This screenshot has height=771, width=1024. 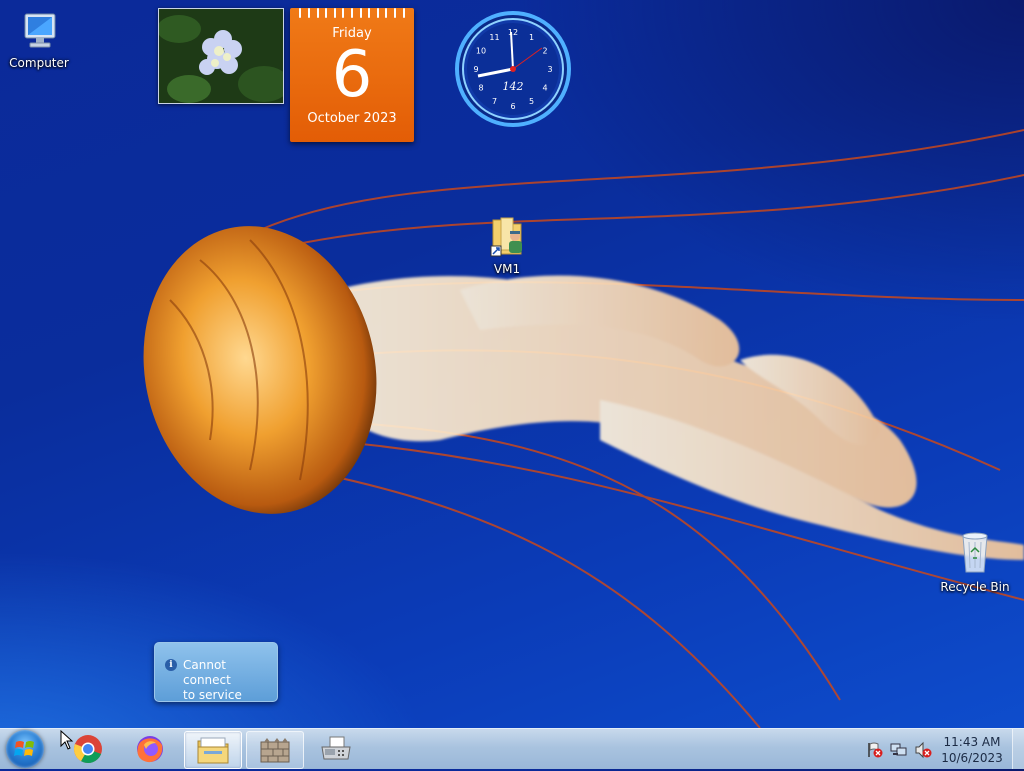 What do you see at coordinates (352, 118) in the screenshot?
I see `calendar-month-year: October 2023` at bounding box center [352, 118].